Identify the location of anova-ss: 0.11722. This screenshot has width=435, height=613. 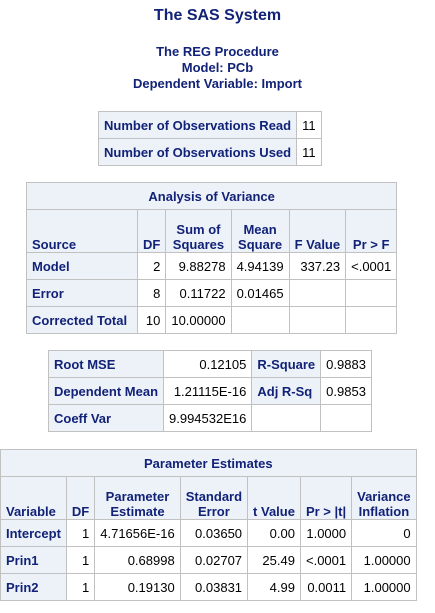
(198, 293).